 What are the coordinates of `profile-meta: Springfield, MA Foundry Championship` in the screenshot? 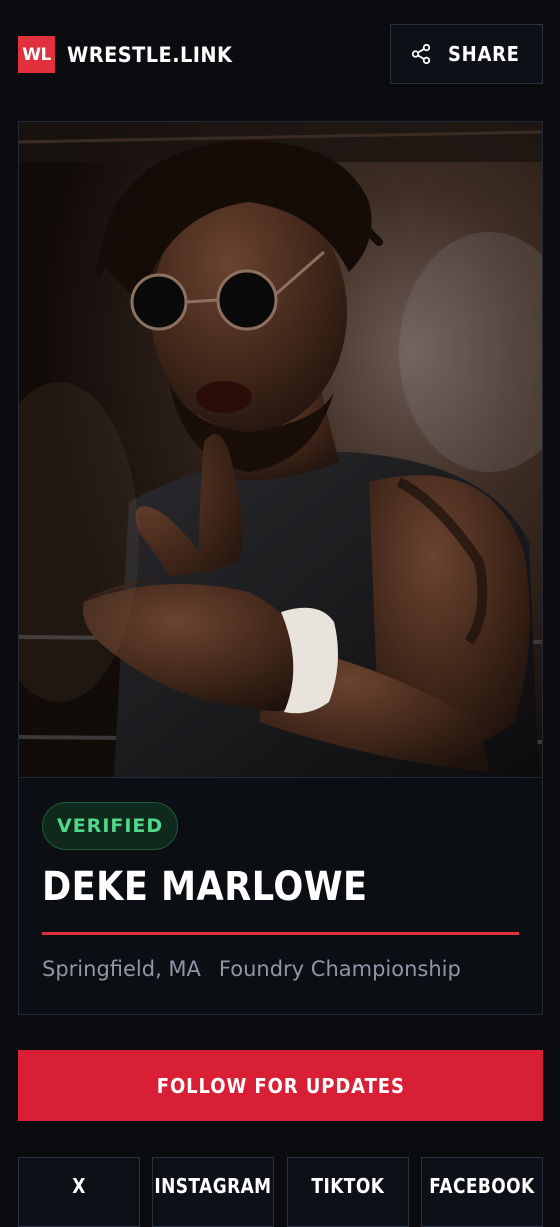 It's located at (251, 969).